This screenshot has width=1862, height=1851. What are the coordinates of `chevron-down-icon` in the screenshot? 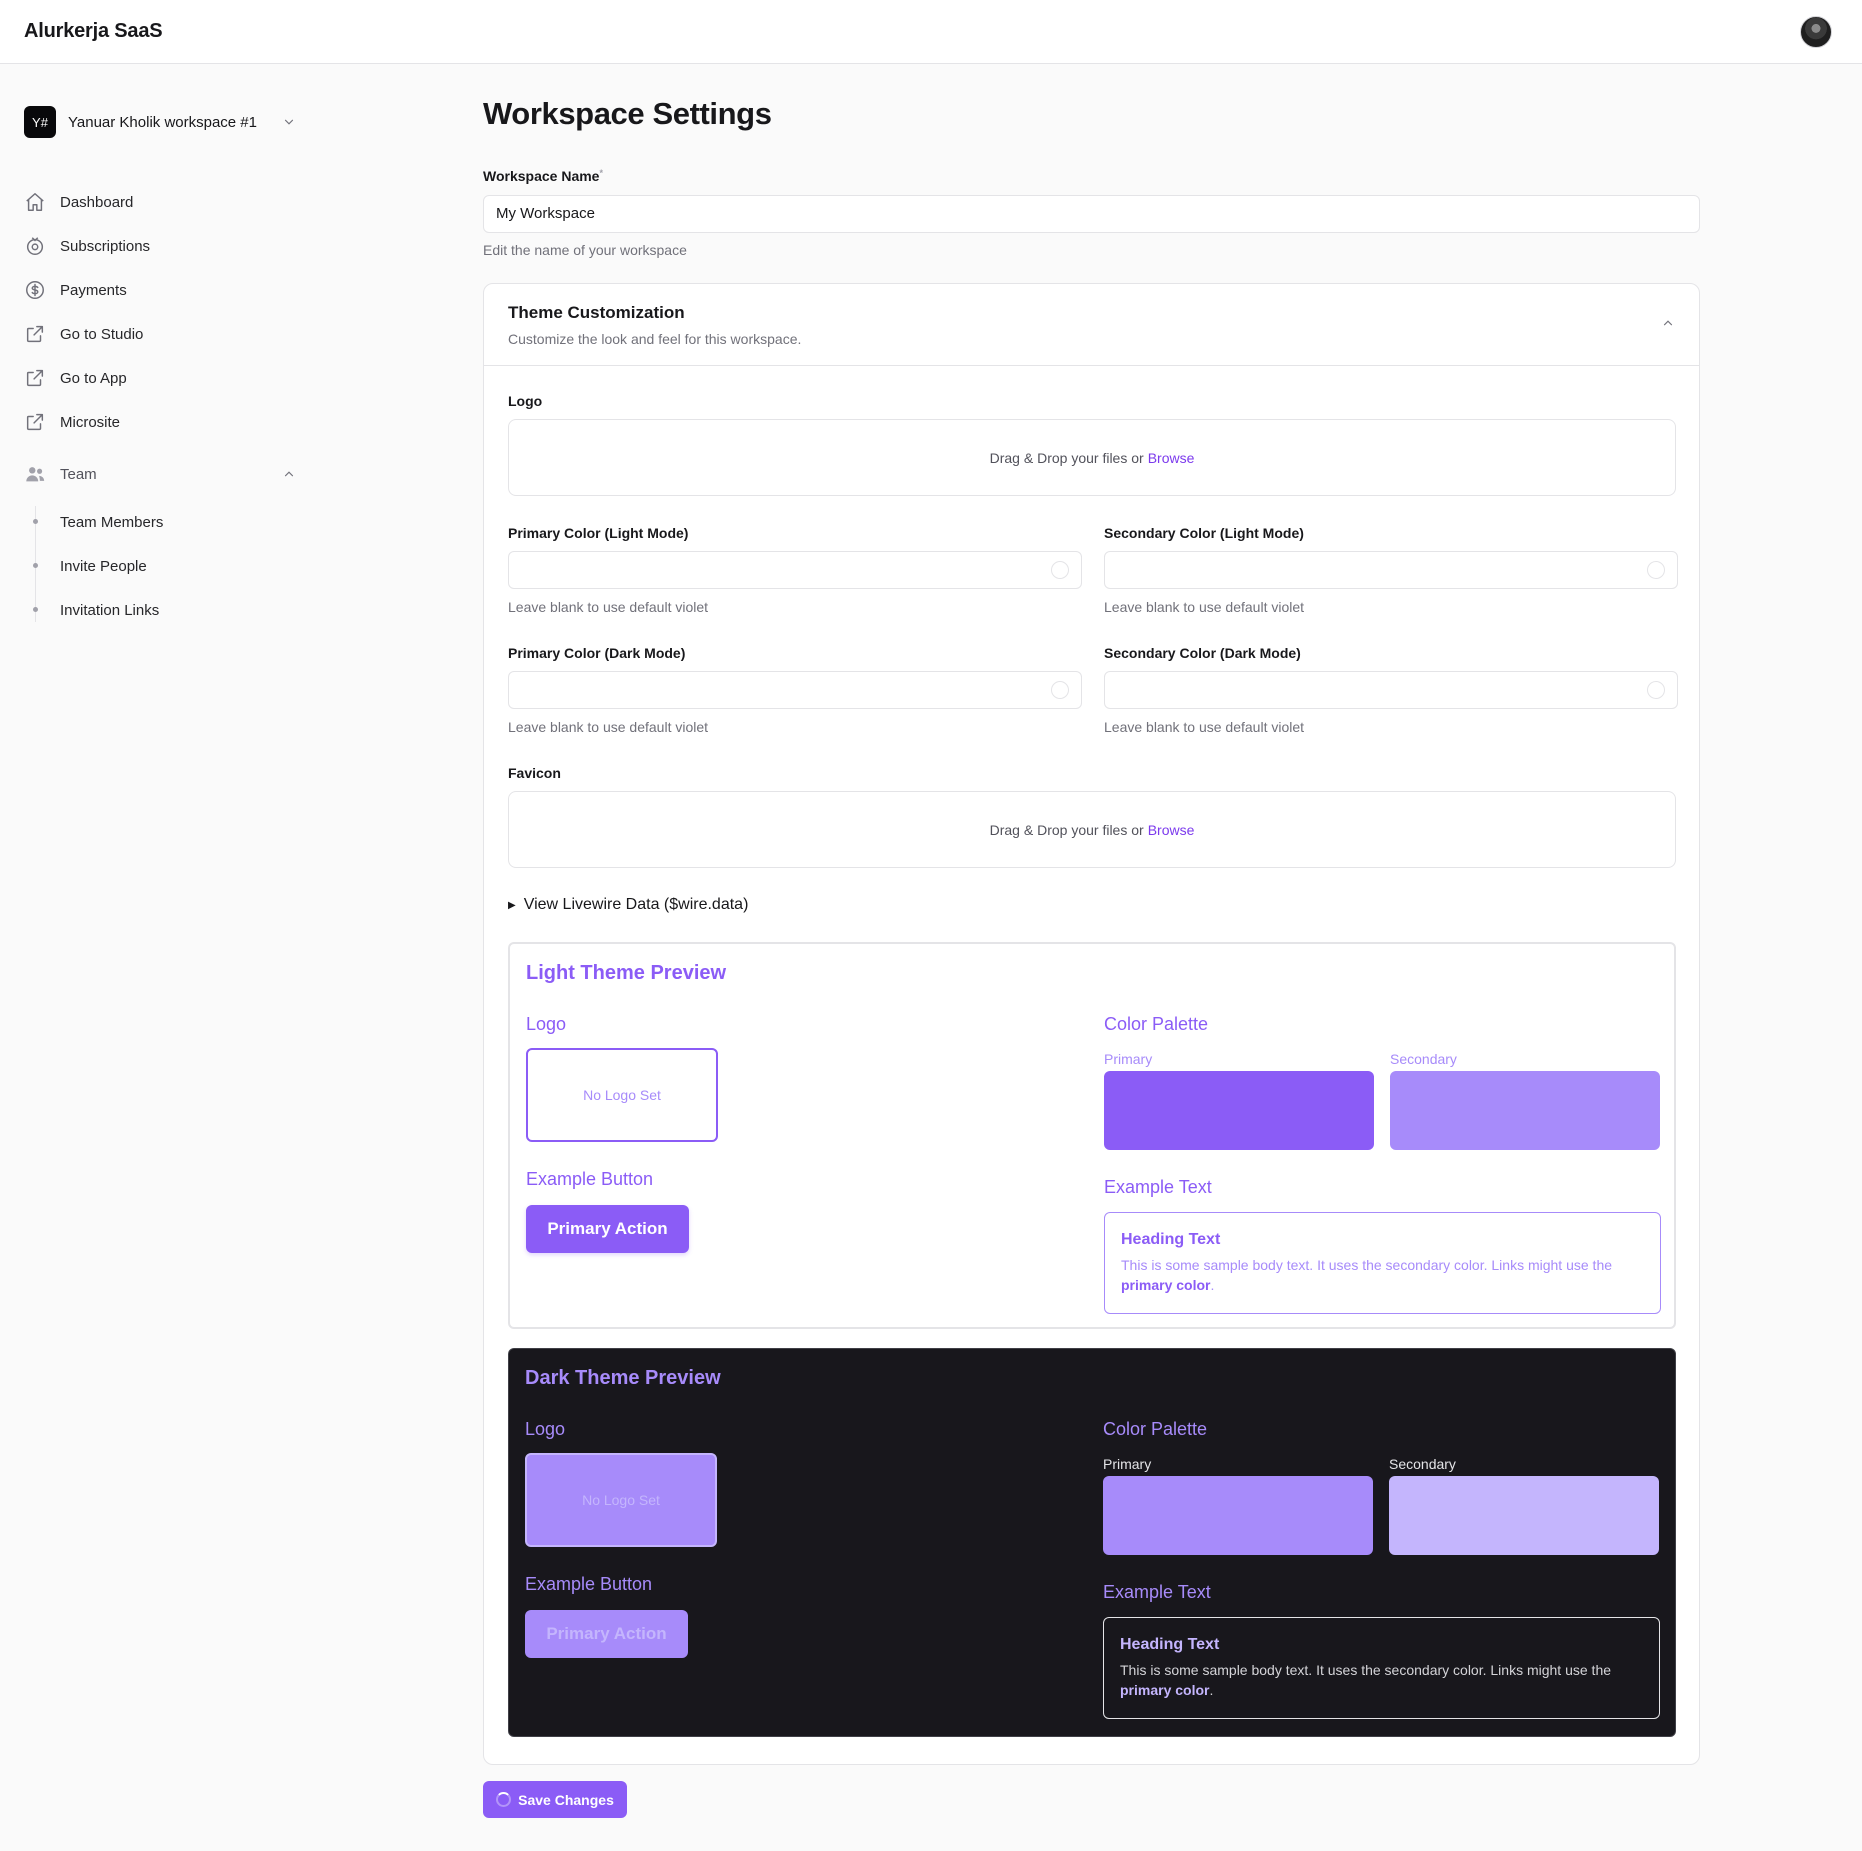 It's located at (289, 122).